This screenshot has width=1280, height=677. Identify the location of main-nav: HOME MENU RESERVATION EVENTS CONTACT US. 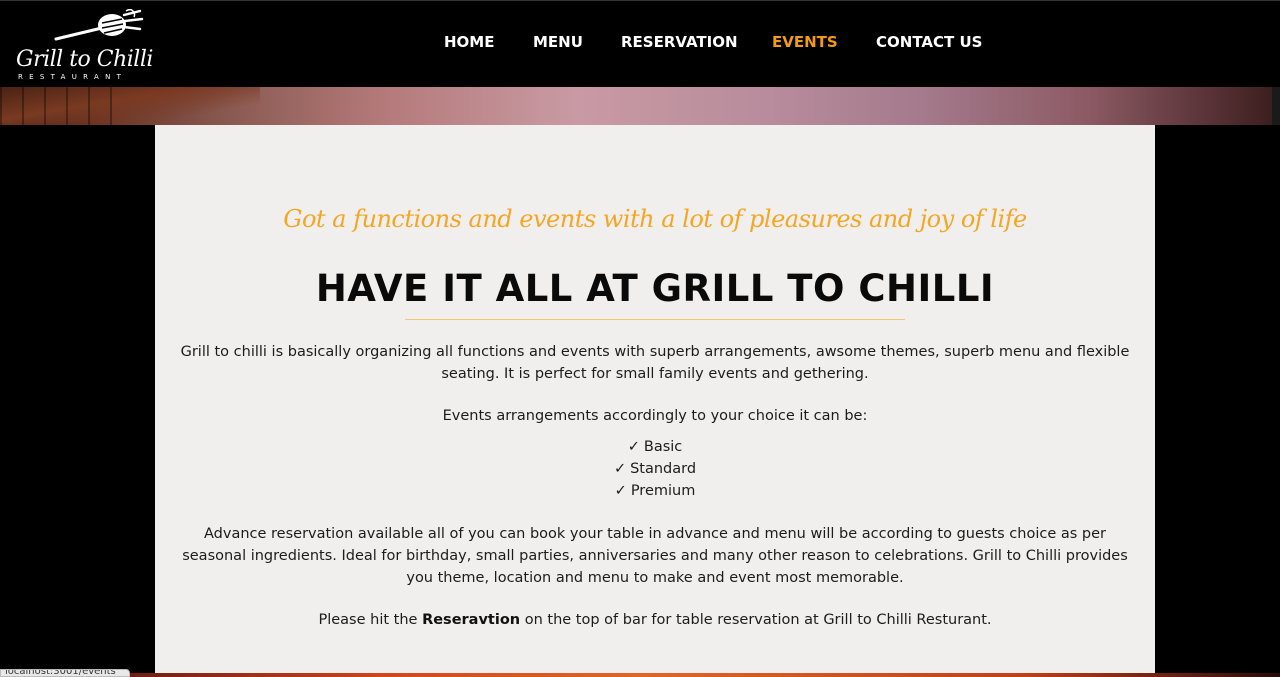
(640, 45).